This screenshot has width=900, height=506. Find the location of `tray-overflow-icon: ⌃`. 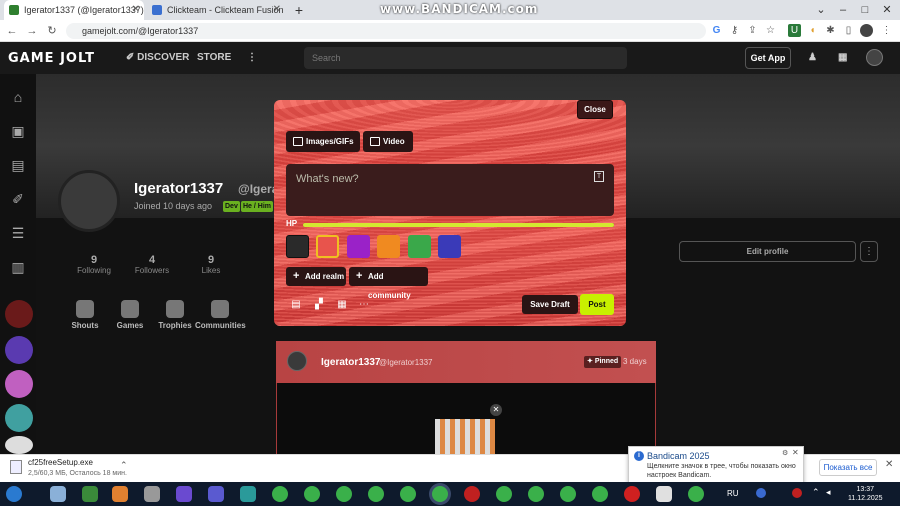

tray-overflow-icon: ⌃ is located at coordinates (816, 492).